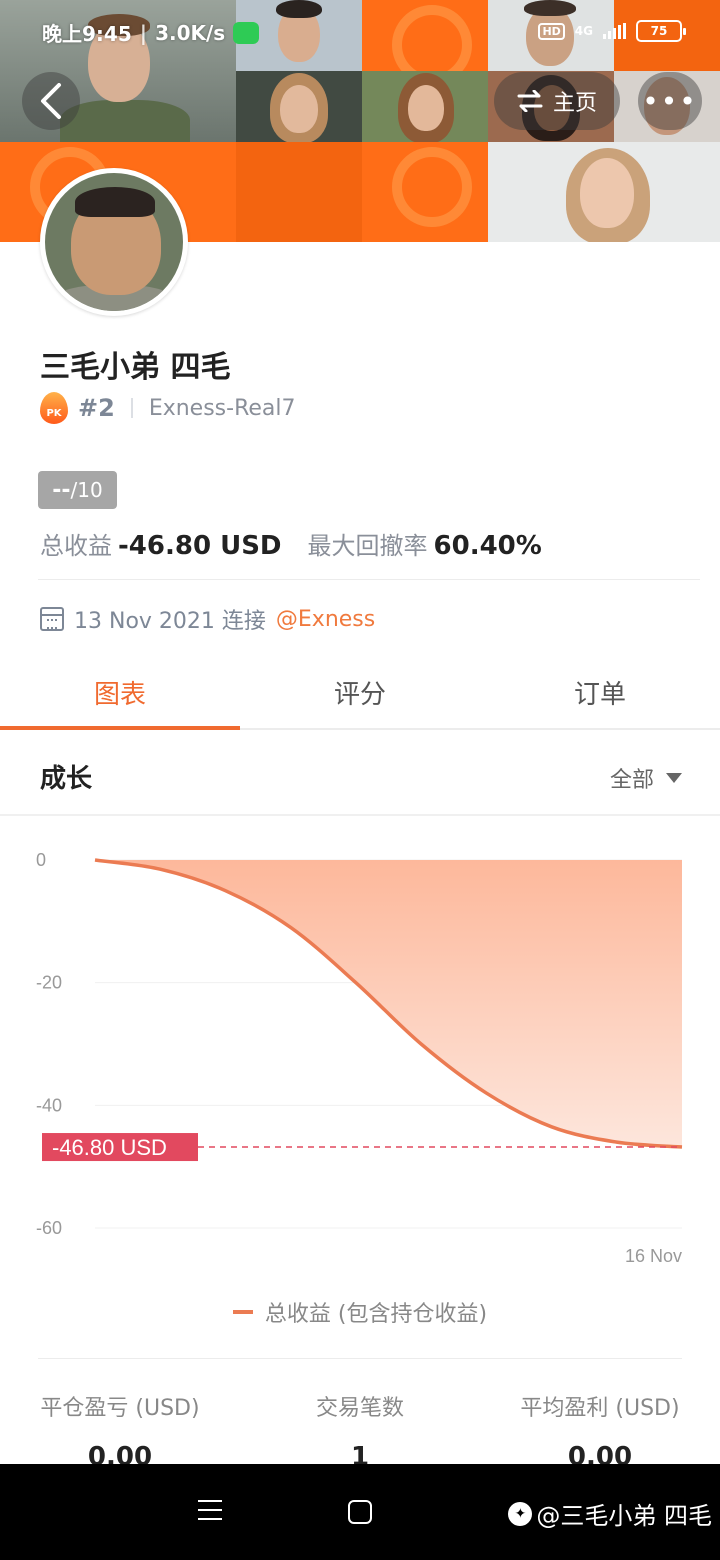 This screenshot has height=1560, width=720. I want to click on status-bar: 晚上9:45 | 3.0K/s, so click(151, 32).